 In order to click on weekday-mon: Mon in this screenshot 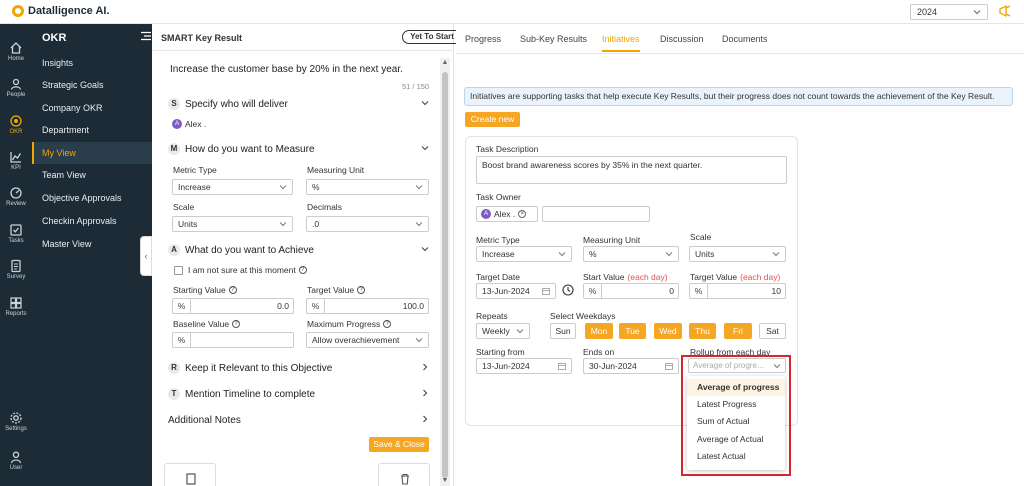, I will do `click(599, 331)`.